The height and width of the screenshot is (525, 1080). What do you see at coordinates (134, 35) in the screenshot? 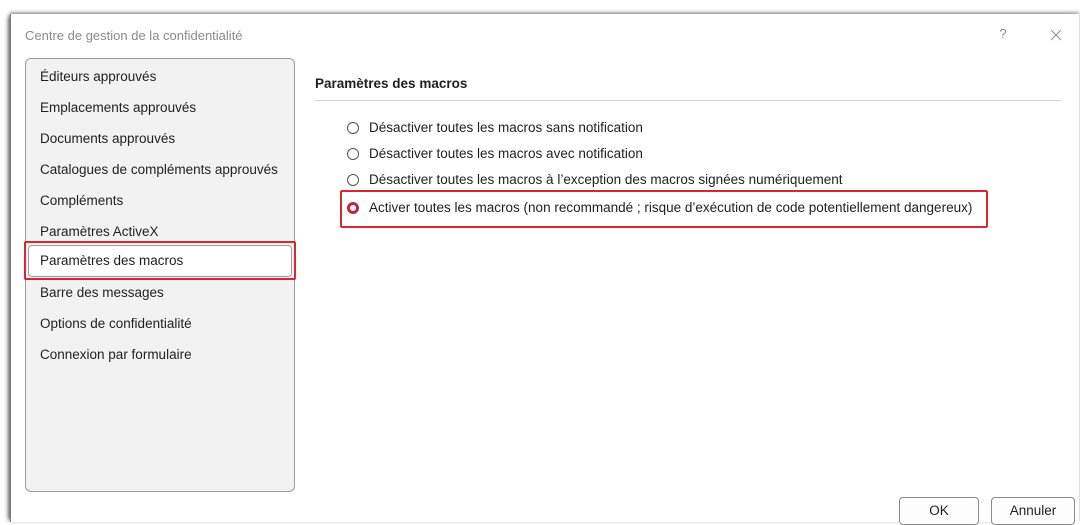
I see `window-title: Centre de gestion de la confidentialité` at bounding box center [134, 35].